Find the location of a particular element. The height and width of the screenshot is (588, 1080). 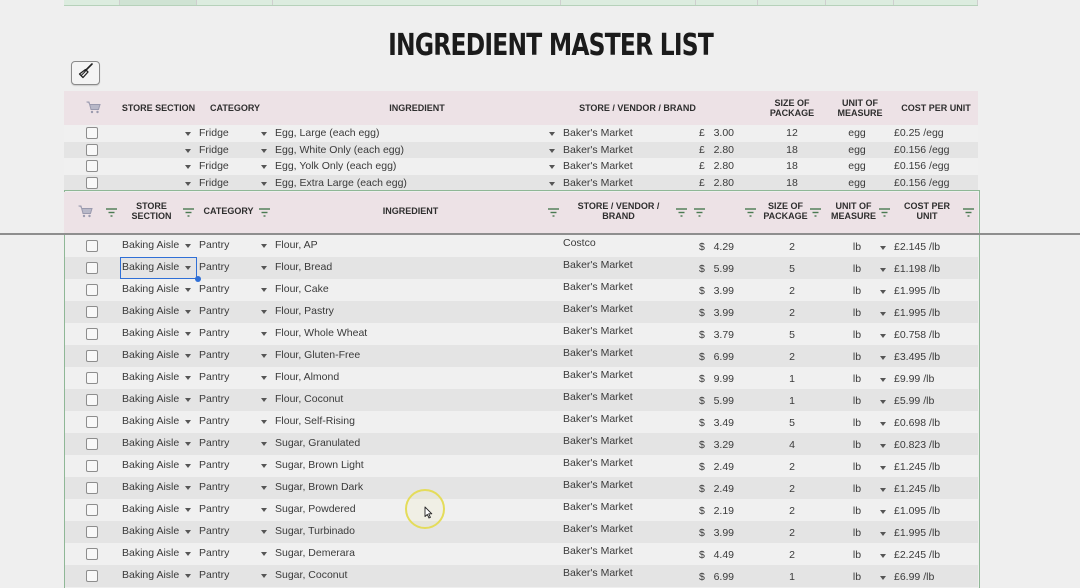

ingredient-cell: Flour, Almond is located at coordinates (307, 377).